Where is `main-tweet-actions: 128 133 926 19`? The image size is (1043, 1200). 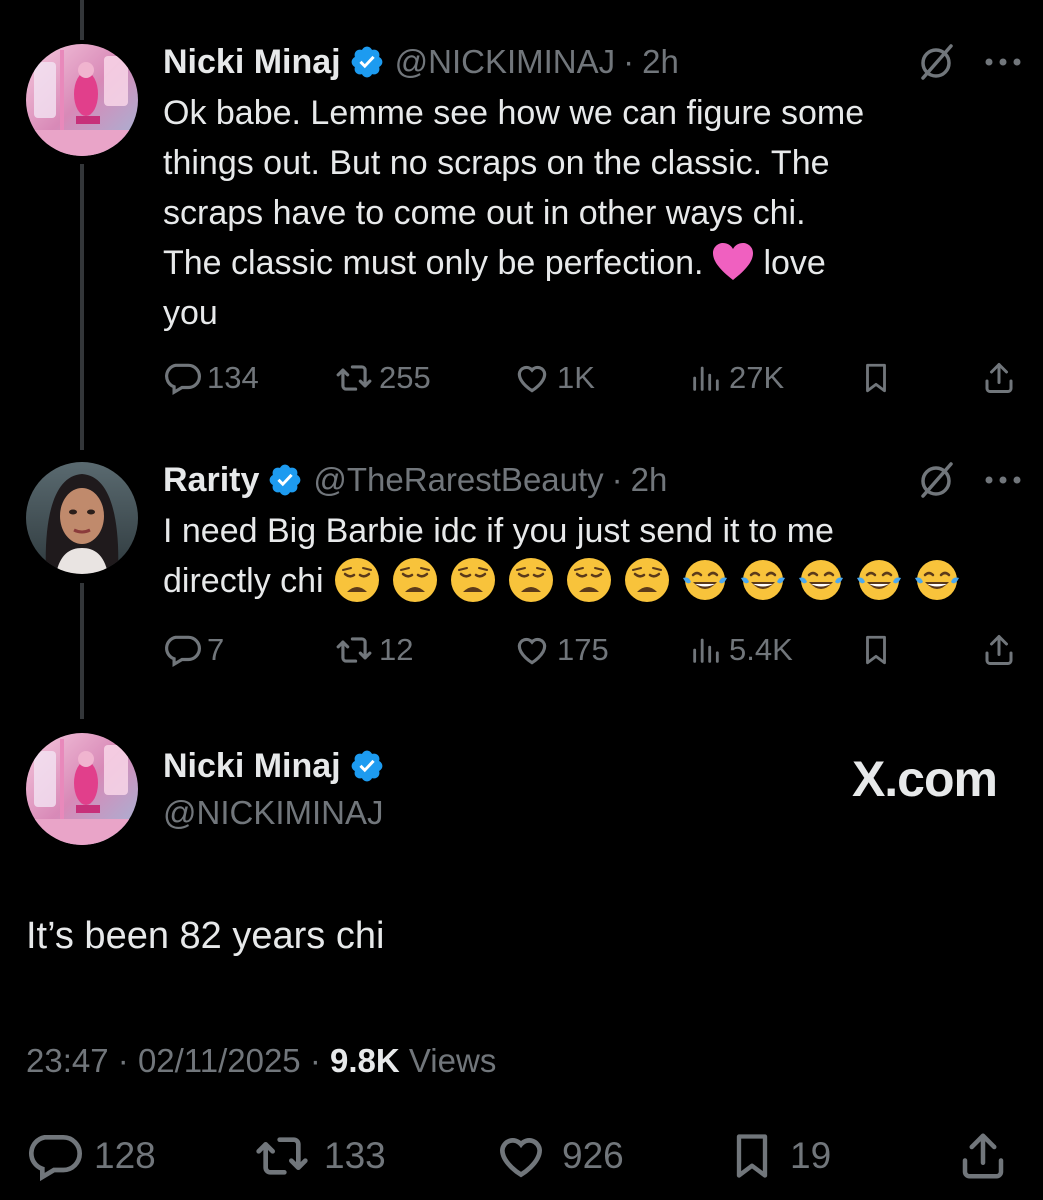
main-tweet-actions: 128 133 926 19 is located at coordinates (519, 1156).